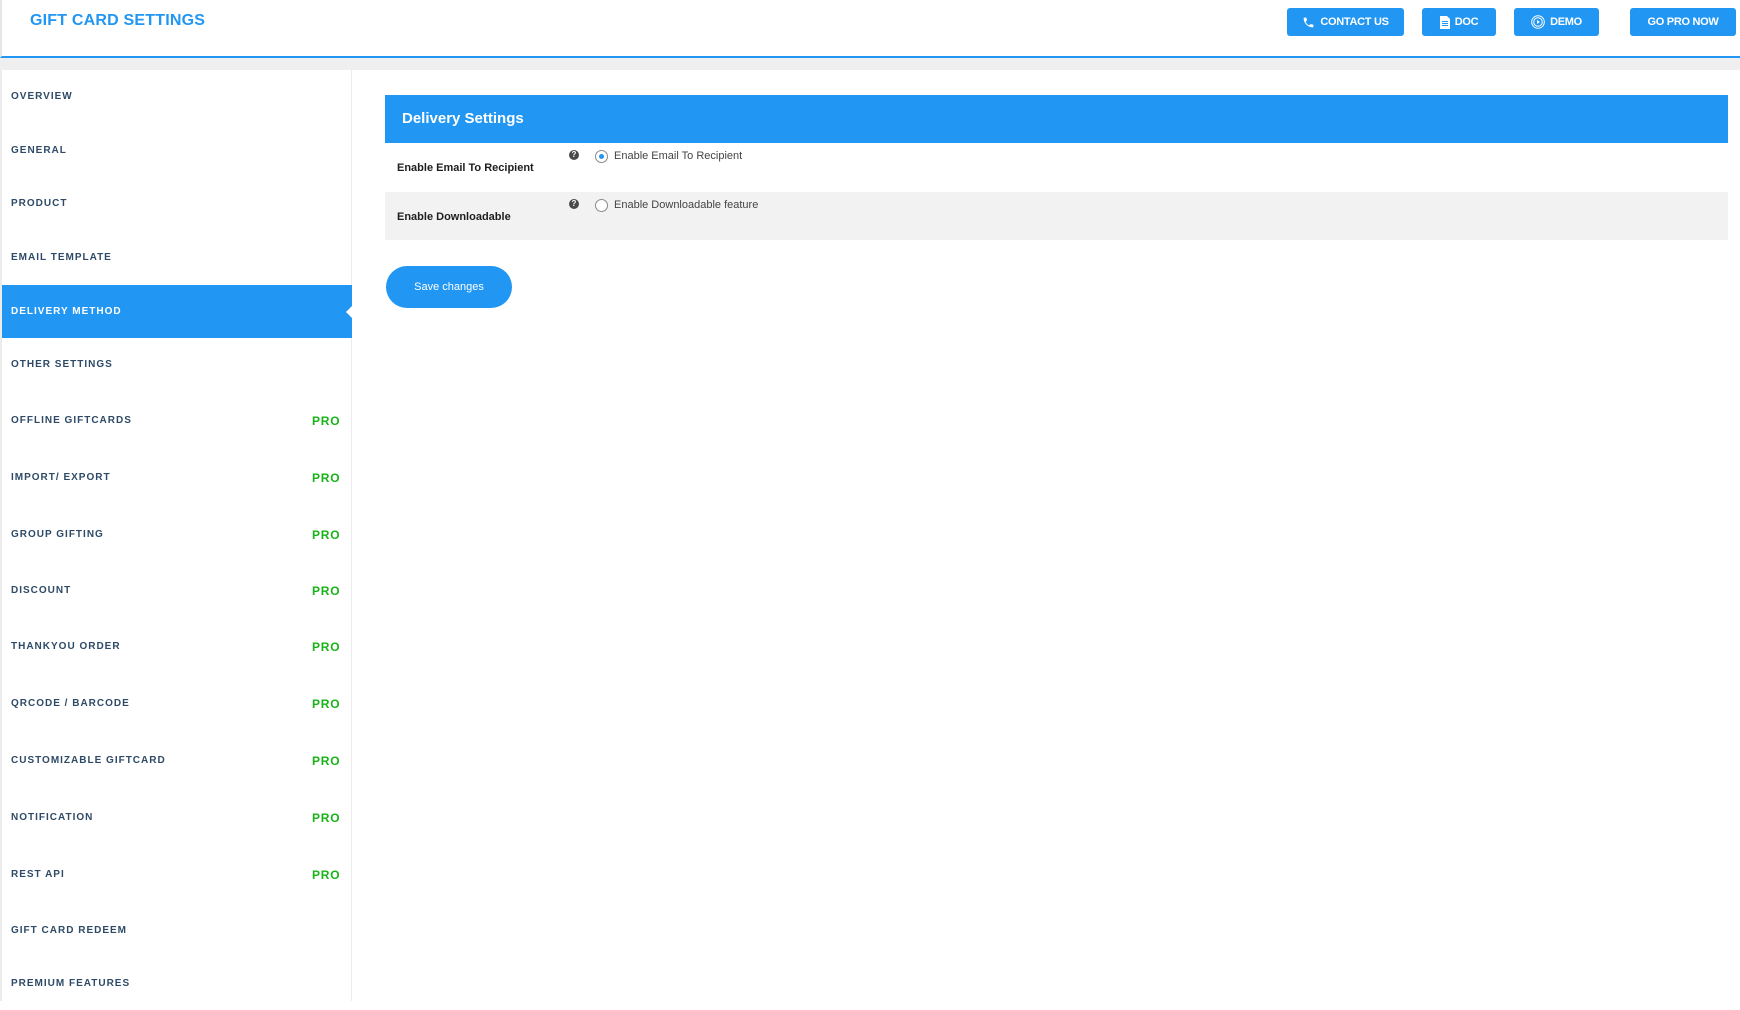  What do you see at coordinates (449, 287) in the screenshot?
I see `save-changes-button: Save changes` at bounding box center [449, 287].